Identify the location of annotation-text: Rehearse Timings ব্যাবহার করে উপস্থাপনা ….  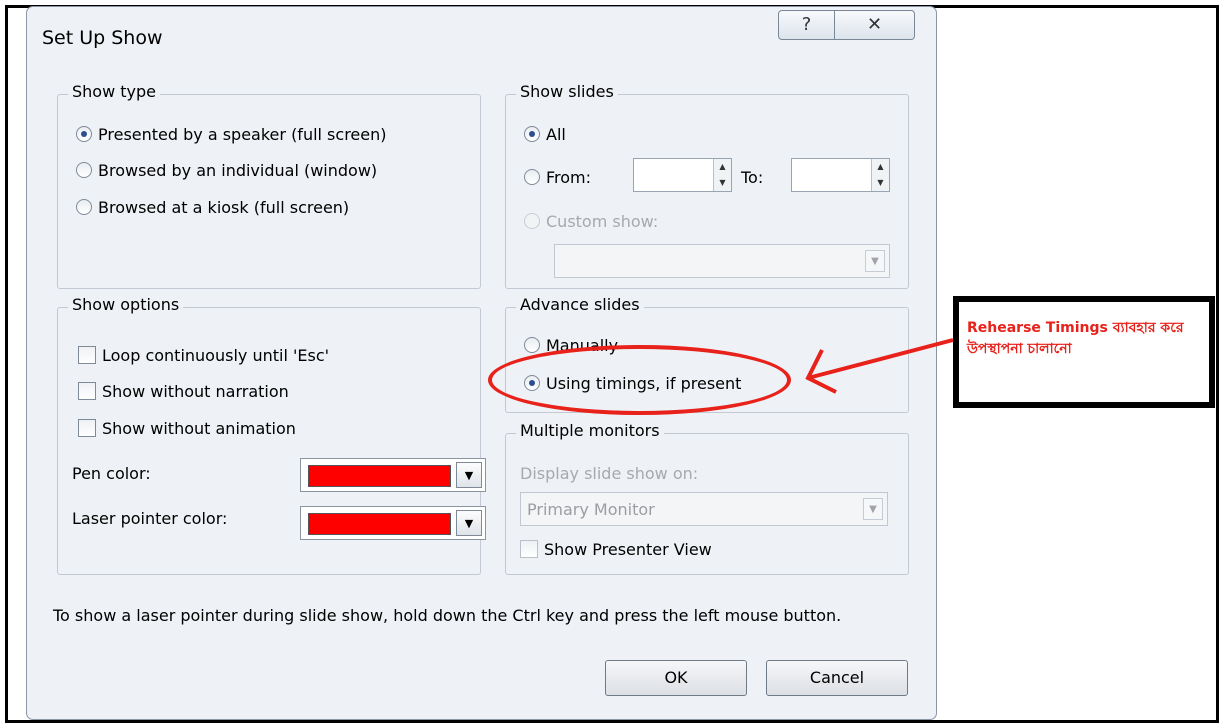
(1075, 338).